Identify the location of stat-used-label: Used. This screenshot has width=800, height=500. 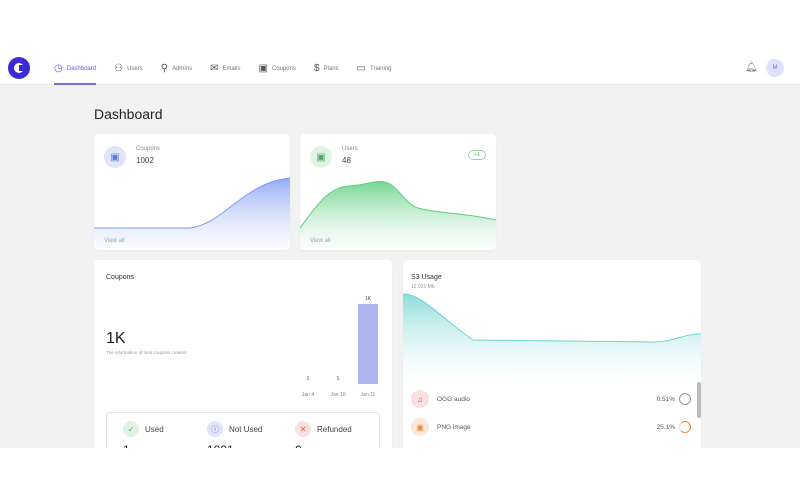
(154, 429).